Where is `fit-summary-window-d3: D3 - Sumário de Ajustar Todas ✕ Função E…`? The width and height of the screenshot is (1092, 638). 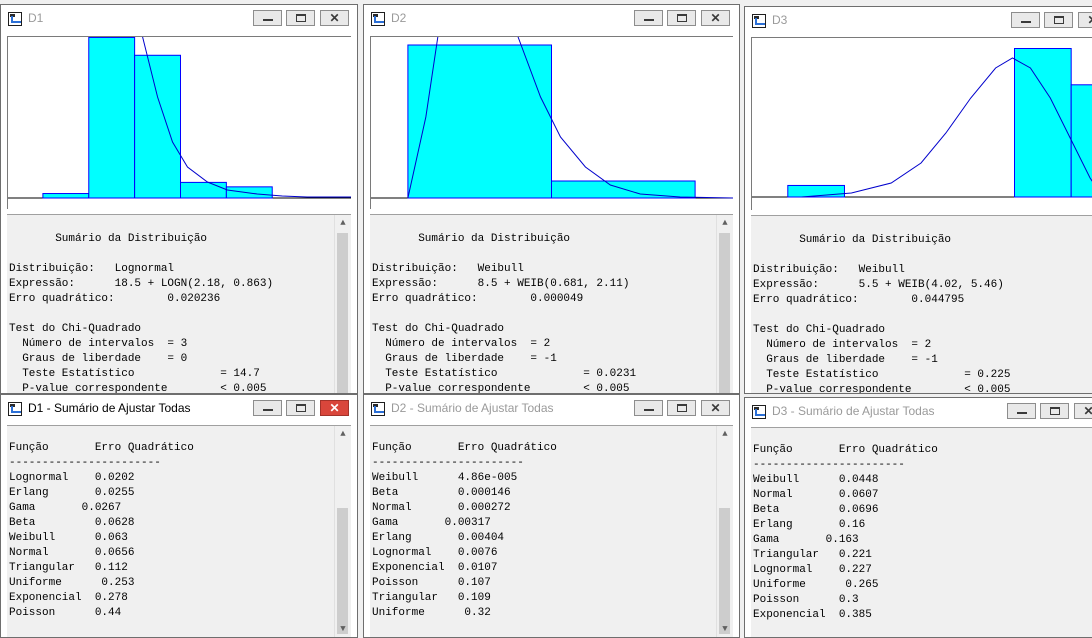 fit-summary-window-d3: D3 - Sumário de Ajustar Todas ✕ Função E… is located at coordinates (918, 517).